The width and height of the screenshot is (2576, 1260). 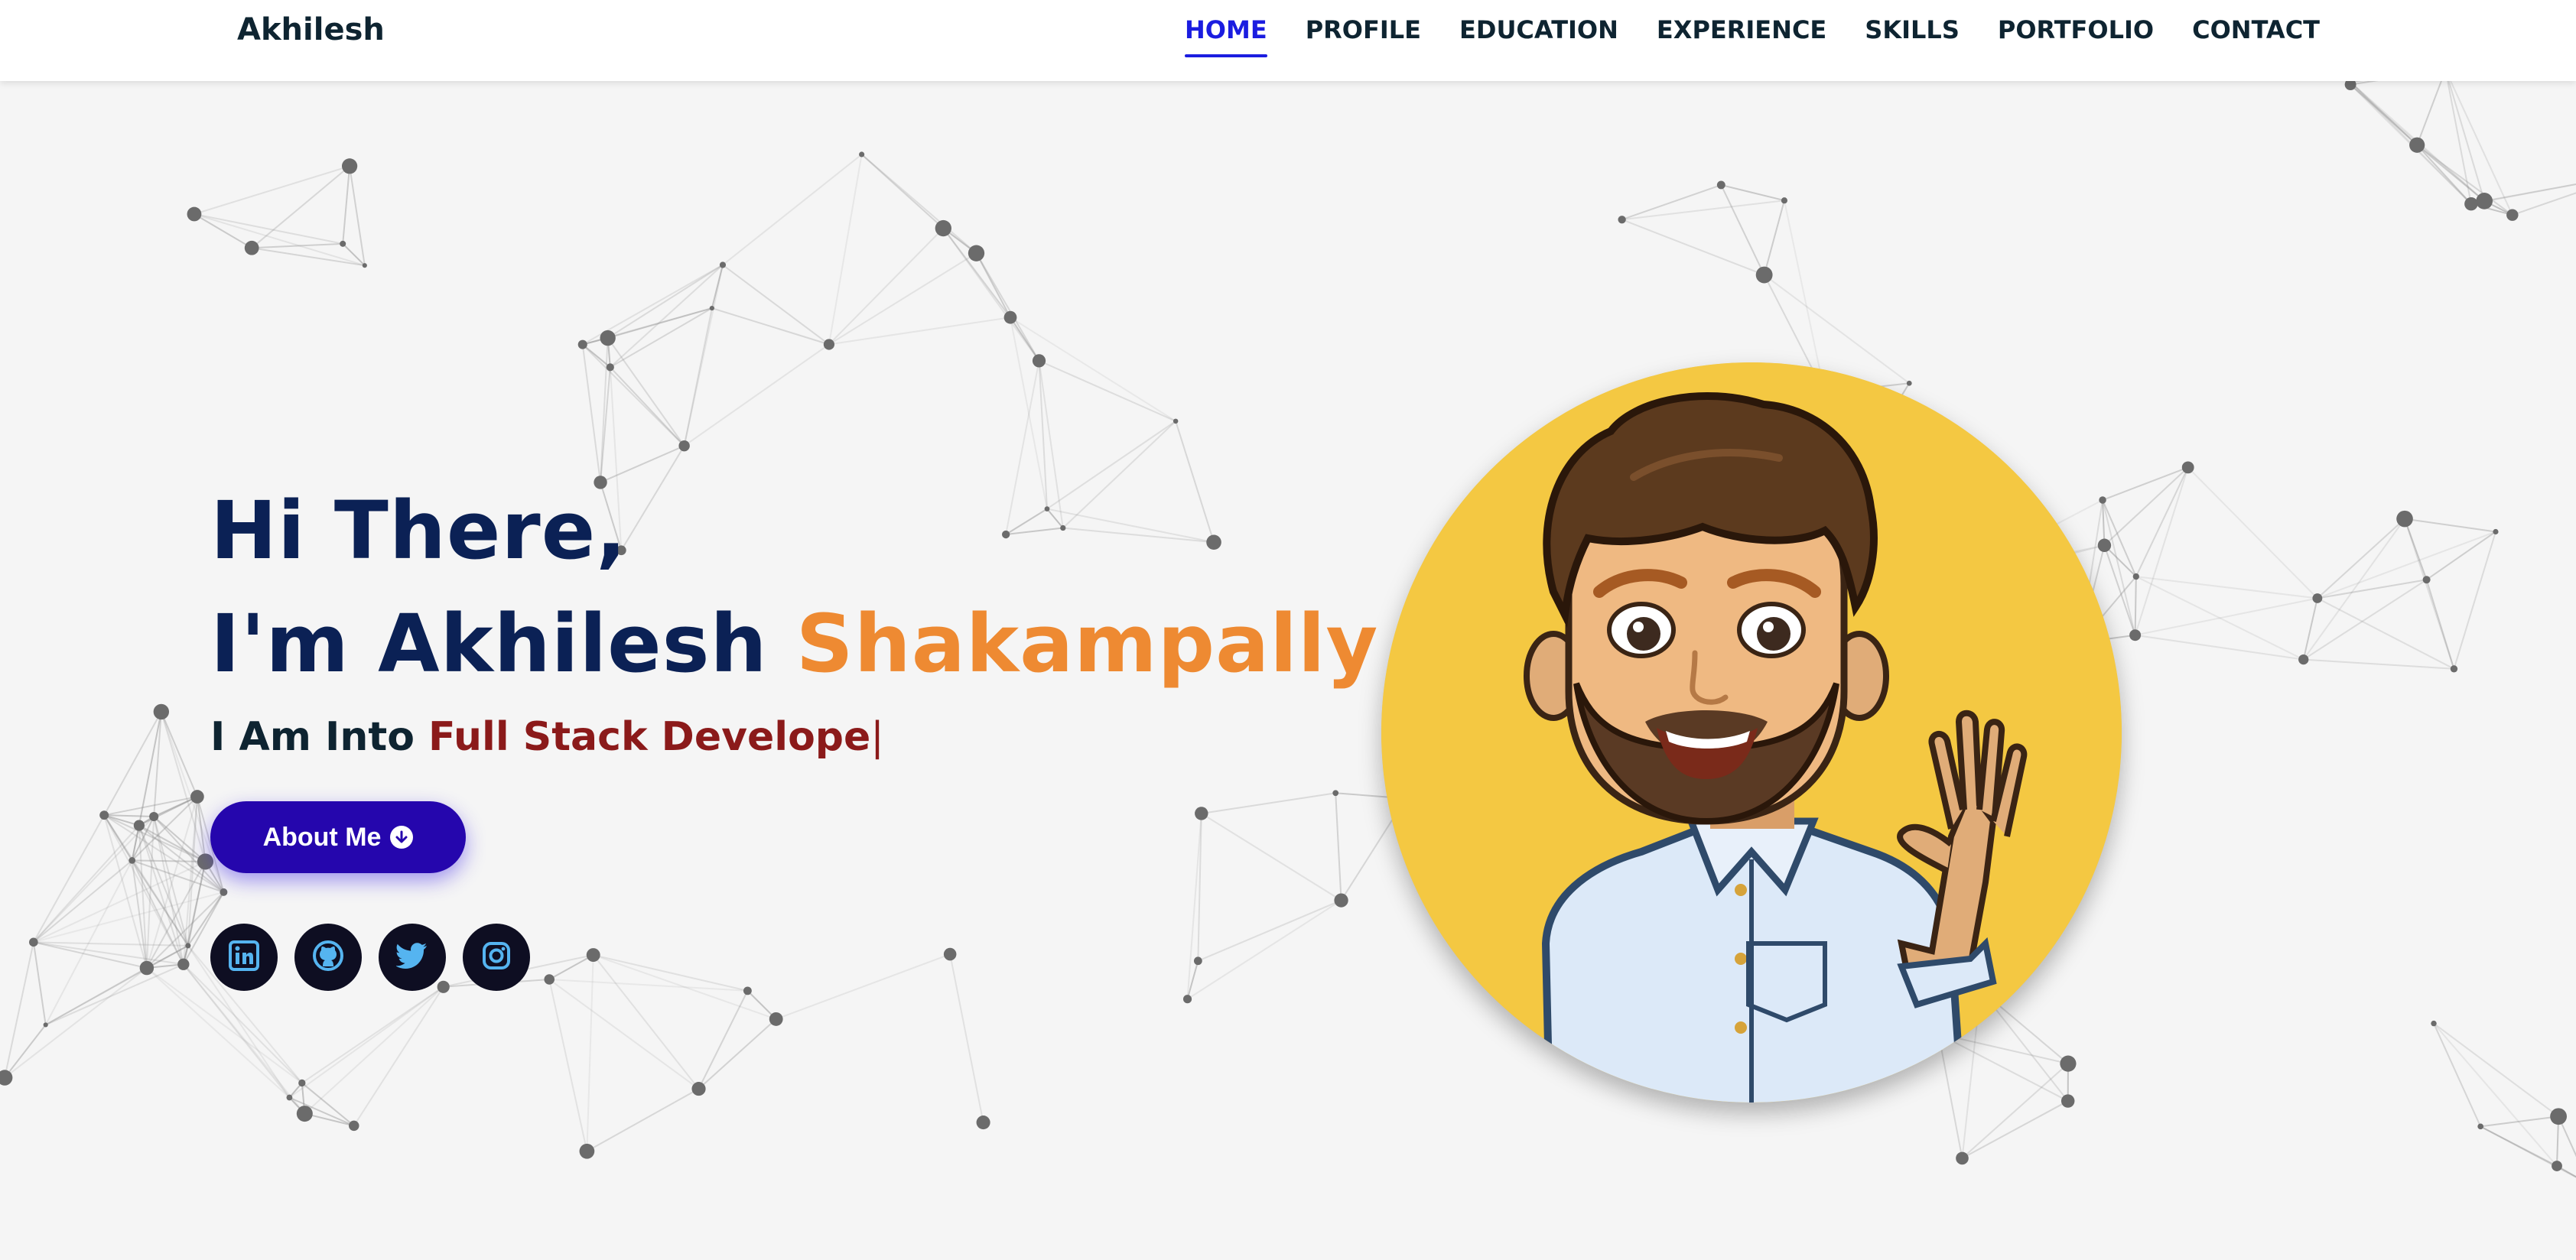 I want to click on typed-role-line: I Am Into Full Stack Develope|, so click(x=794, y=737).